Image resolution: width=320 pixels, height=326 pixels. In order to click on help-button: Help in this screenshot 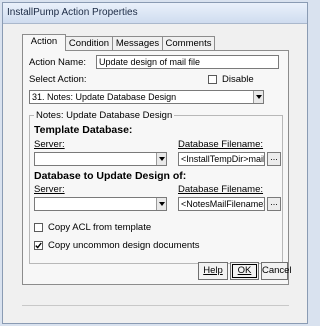, I will do `click(213, 271)`.